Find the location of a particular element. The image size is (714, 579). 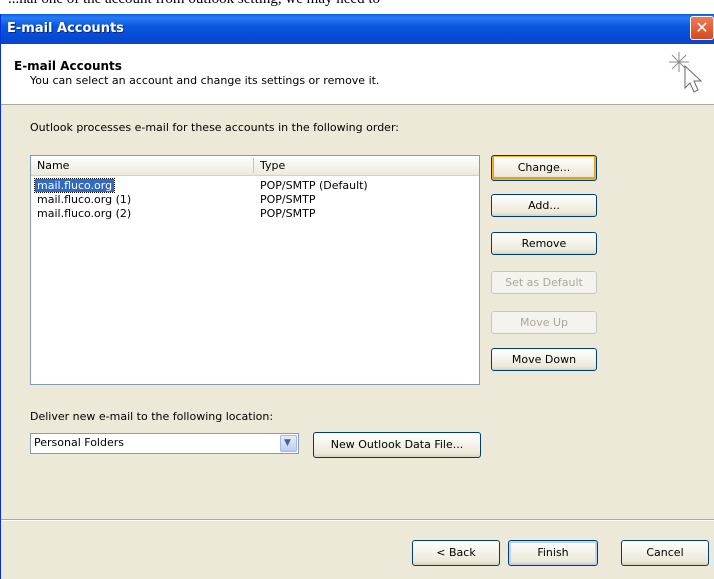

chevron-down-icon: ▼ is located at coordinates (288, 443).